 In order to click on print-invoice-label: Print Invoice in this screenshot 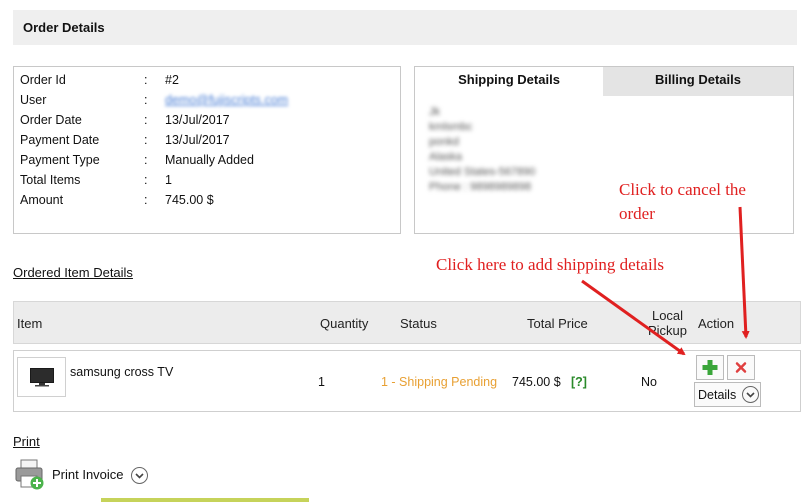, I will do `click(88, 474)`.